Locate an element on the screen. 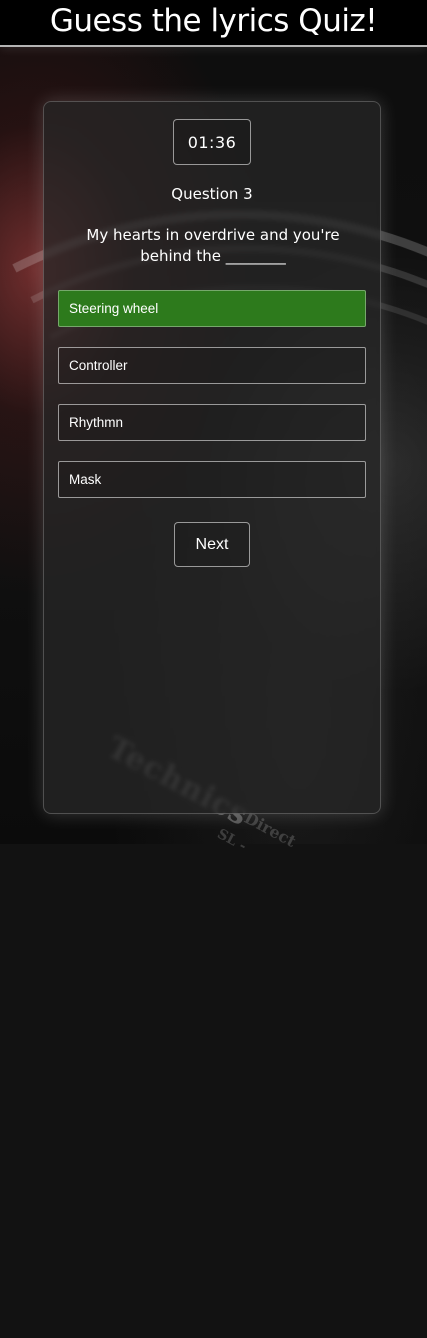 This screenshot has width=427, height=1338. countdown-timer: 01:36 is located at coordinates (212, 142).